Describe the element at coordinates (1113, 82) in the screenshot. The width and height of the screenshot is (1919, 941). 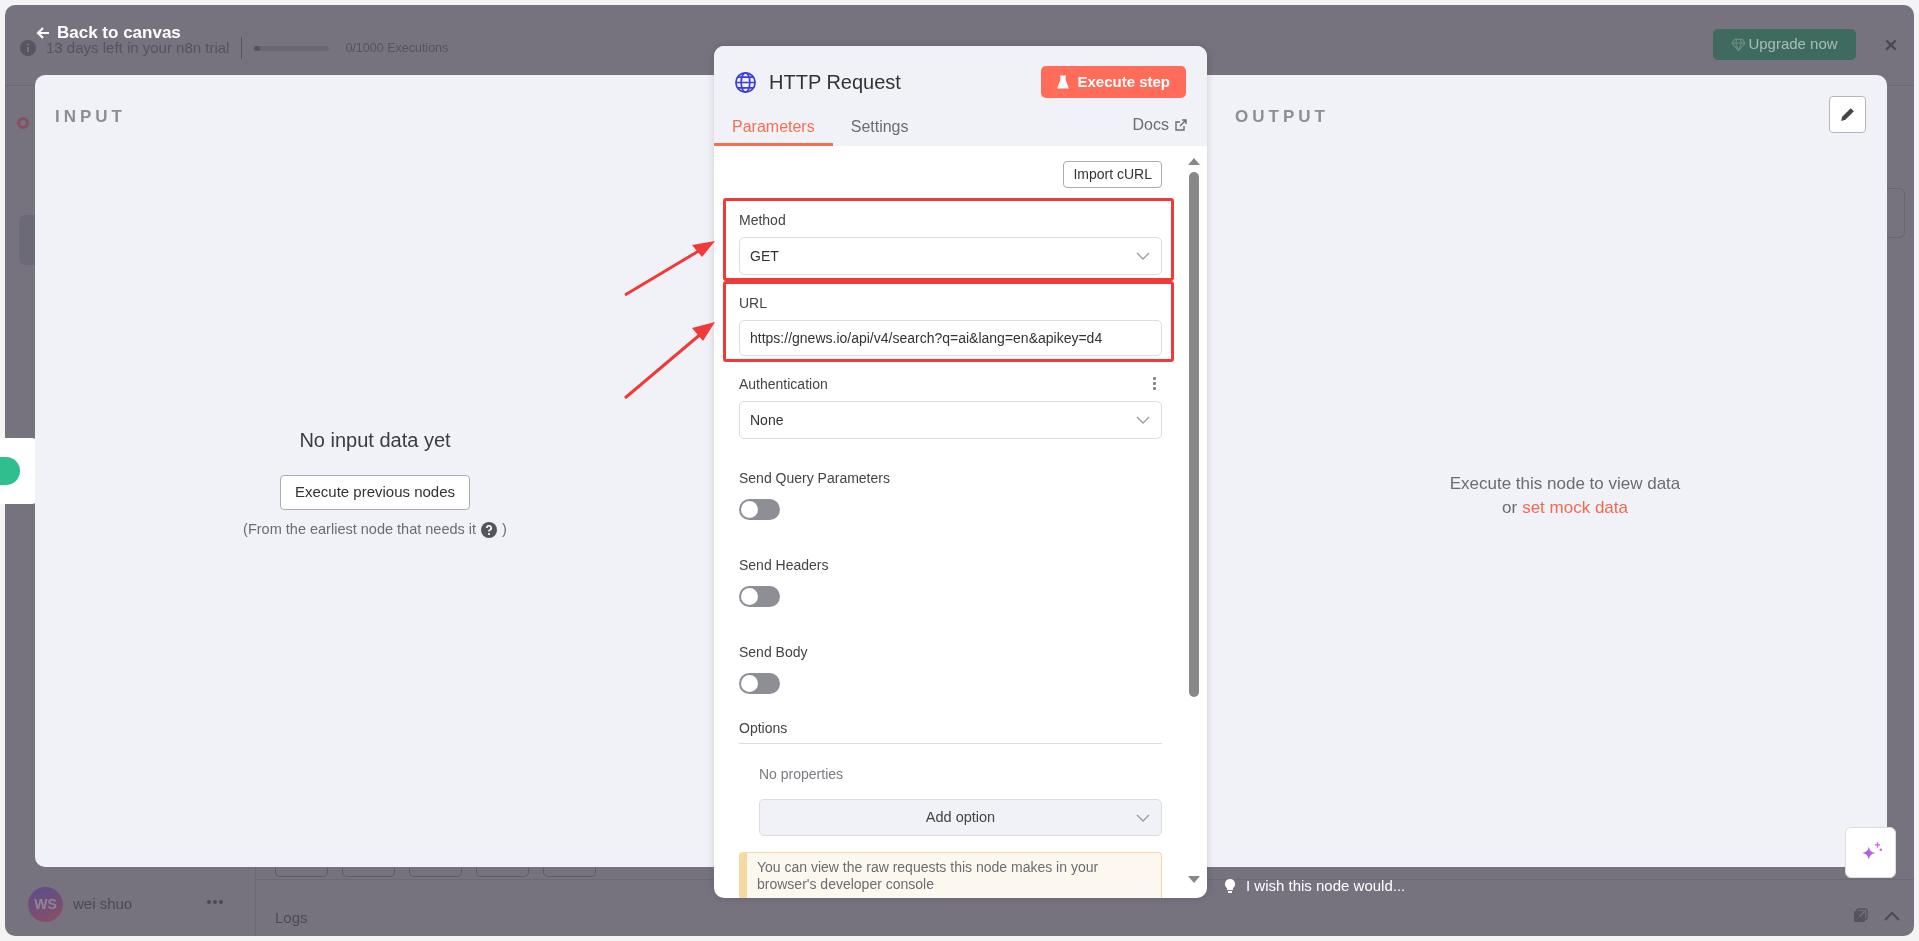
I see `execute-step-button: Execute step` at that location.